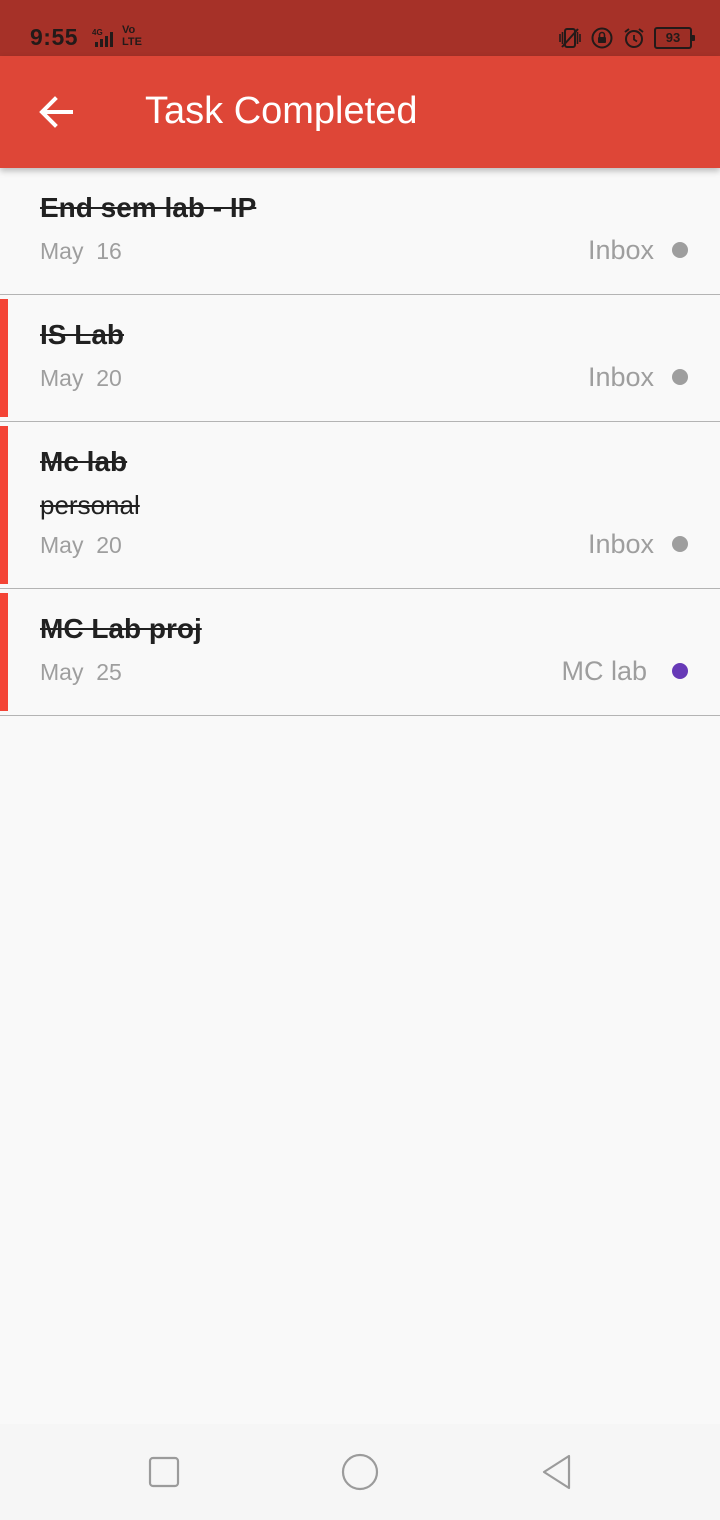  I want to click on navigation-bar, so click(360, 1472).